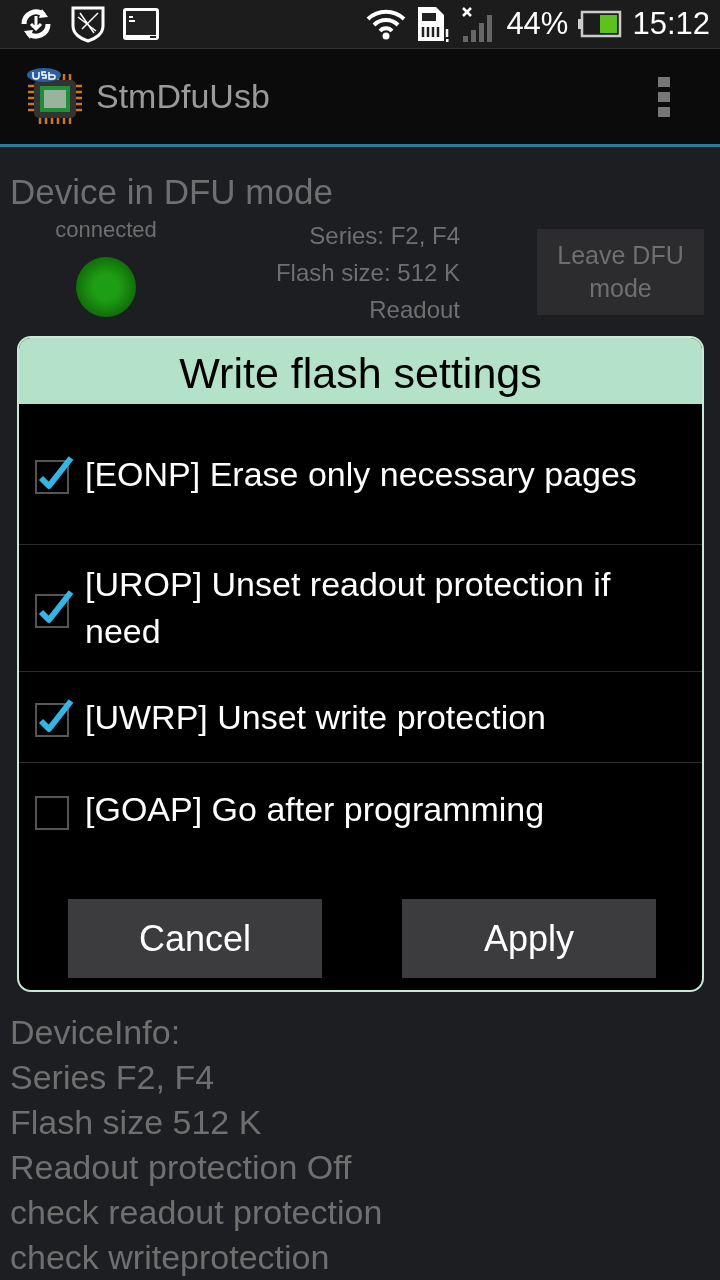 The width and height of the screenshot is (720, 1280). Describe the element at coordinates (600, 24) in the screenshot. I see `battery-icon` at that location.